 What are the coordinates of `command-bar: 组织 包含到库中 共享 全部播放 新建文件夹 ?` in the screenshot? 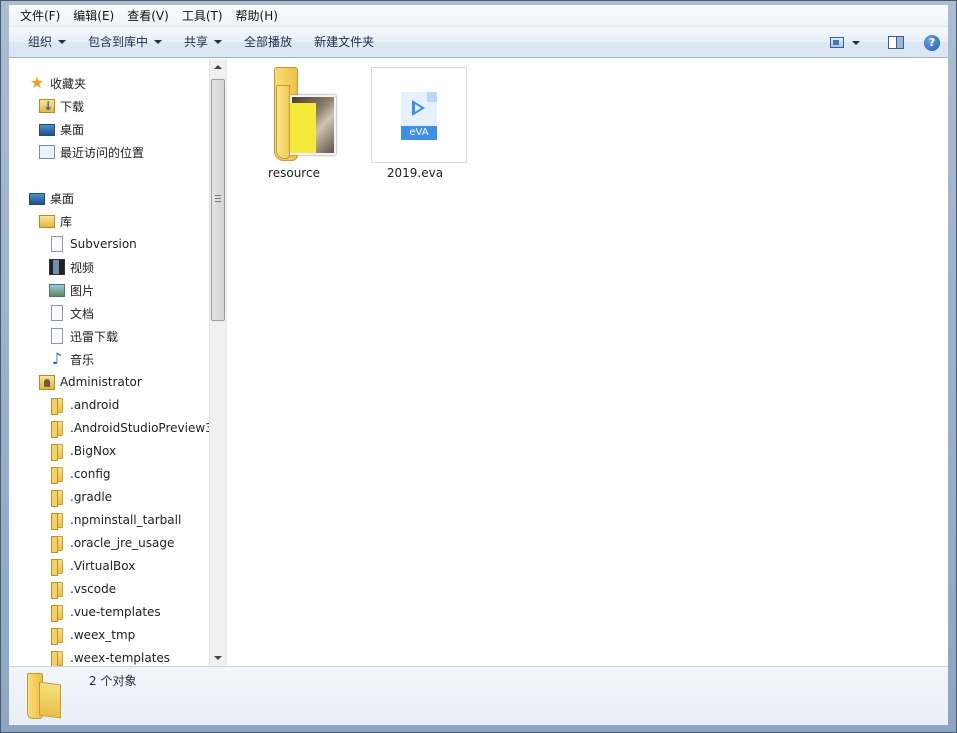 It's located at (478, 42).